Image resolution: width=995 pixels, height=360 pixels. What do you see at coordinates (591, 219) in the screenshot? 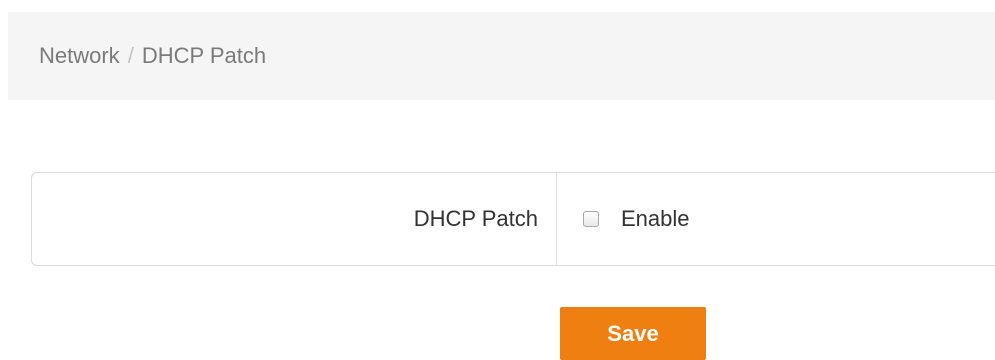
I see `enable-checkbox` at bounding box center [591, 219].